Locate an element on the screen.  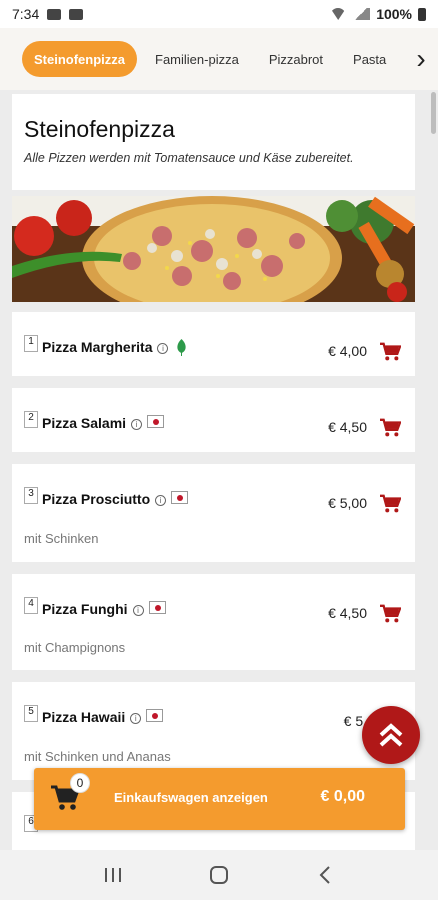
item-price: € 4,00 is located at coordinates (347, 351).